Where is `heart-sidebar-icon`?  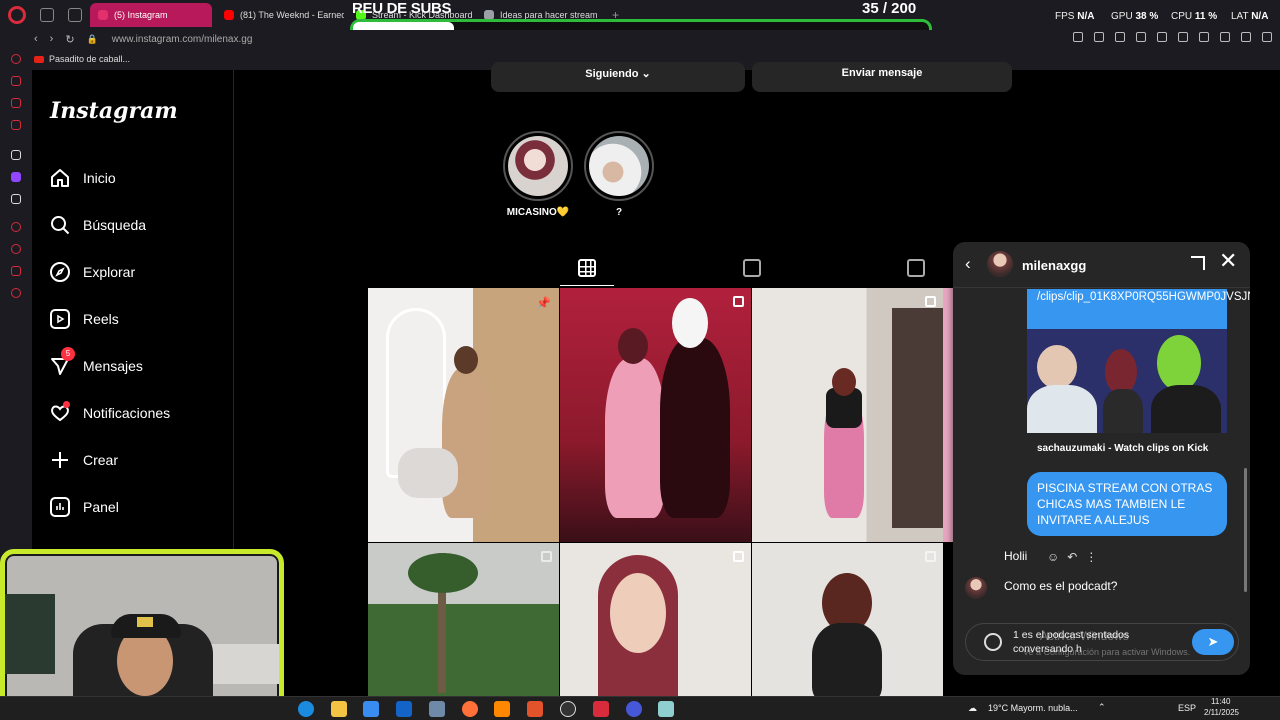 heart-sidebar-icon is located at coordinates (16, 271).